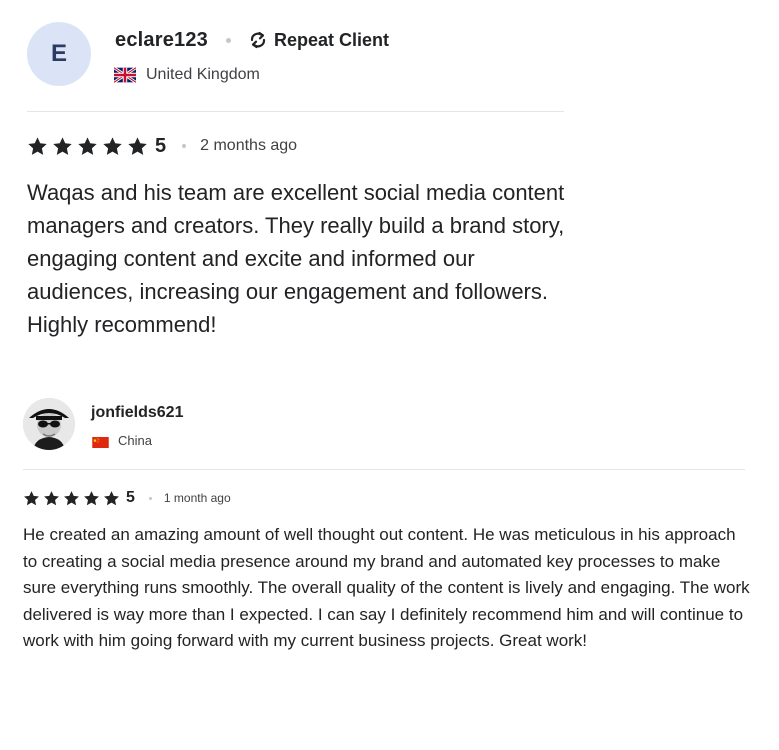 The width and height of the screenshot is (779, 750). Describe the element at coordinates (161, 40) in the screenshot. I see `reviewer-username: eclare123` at that location.